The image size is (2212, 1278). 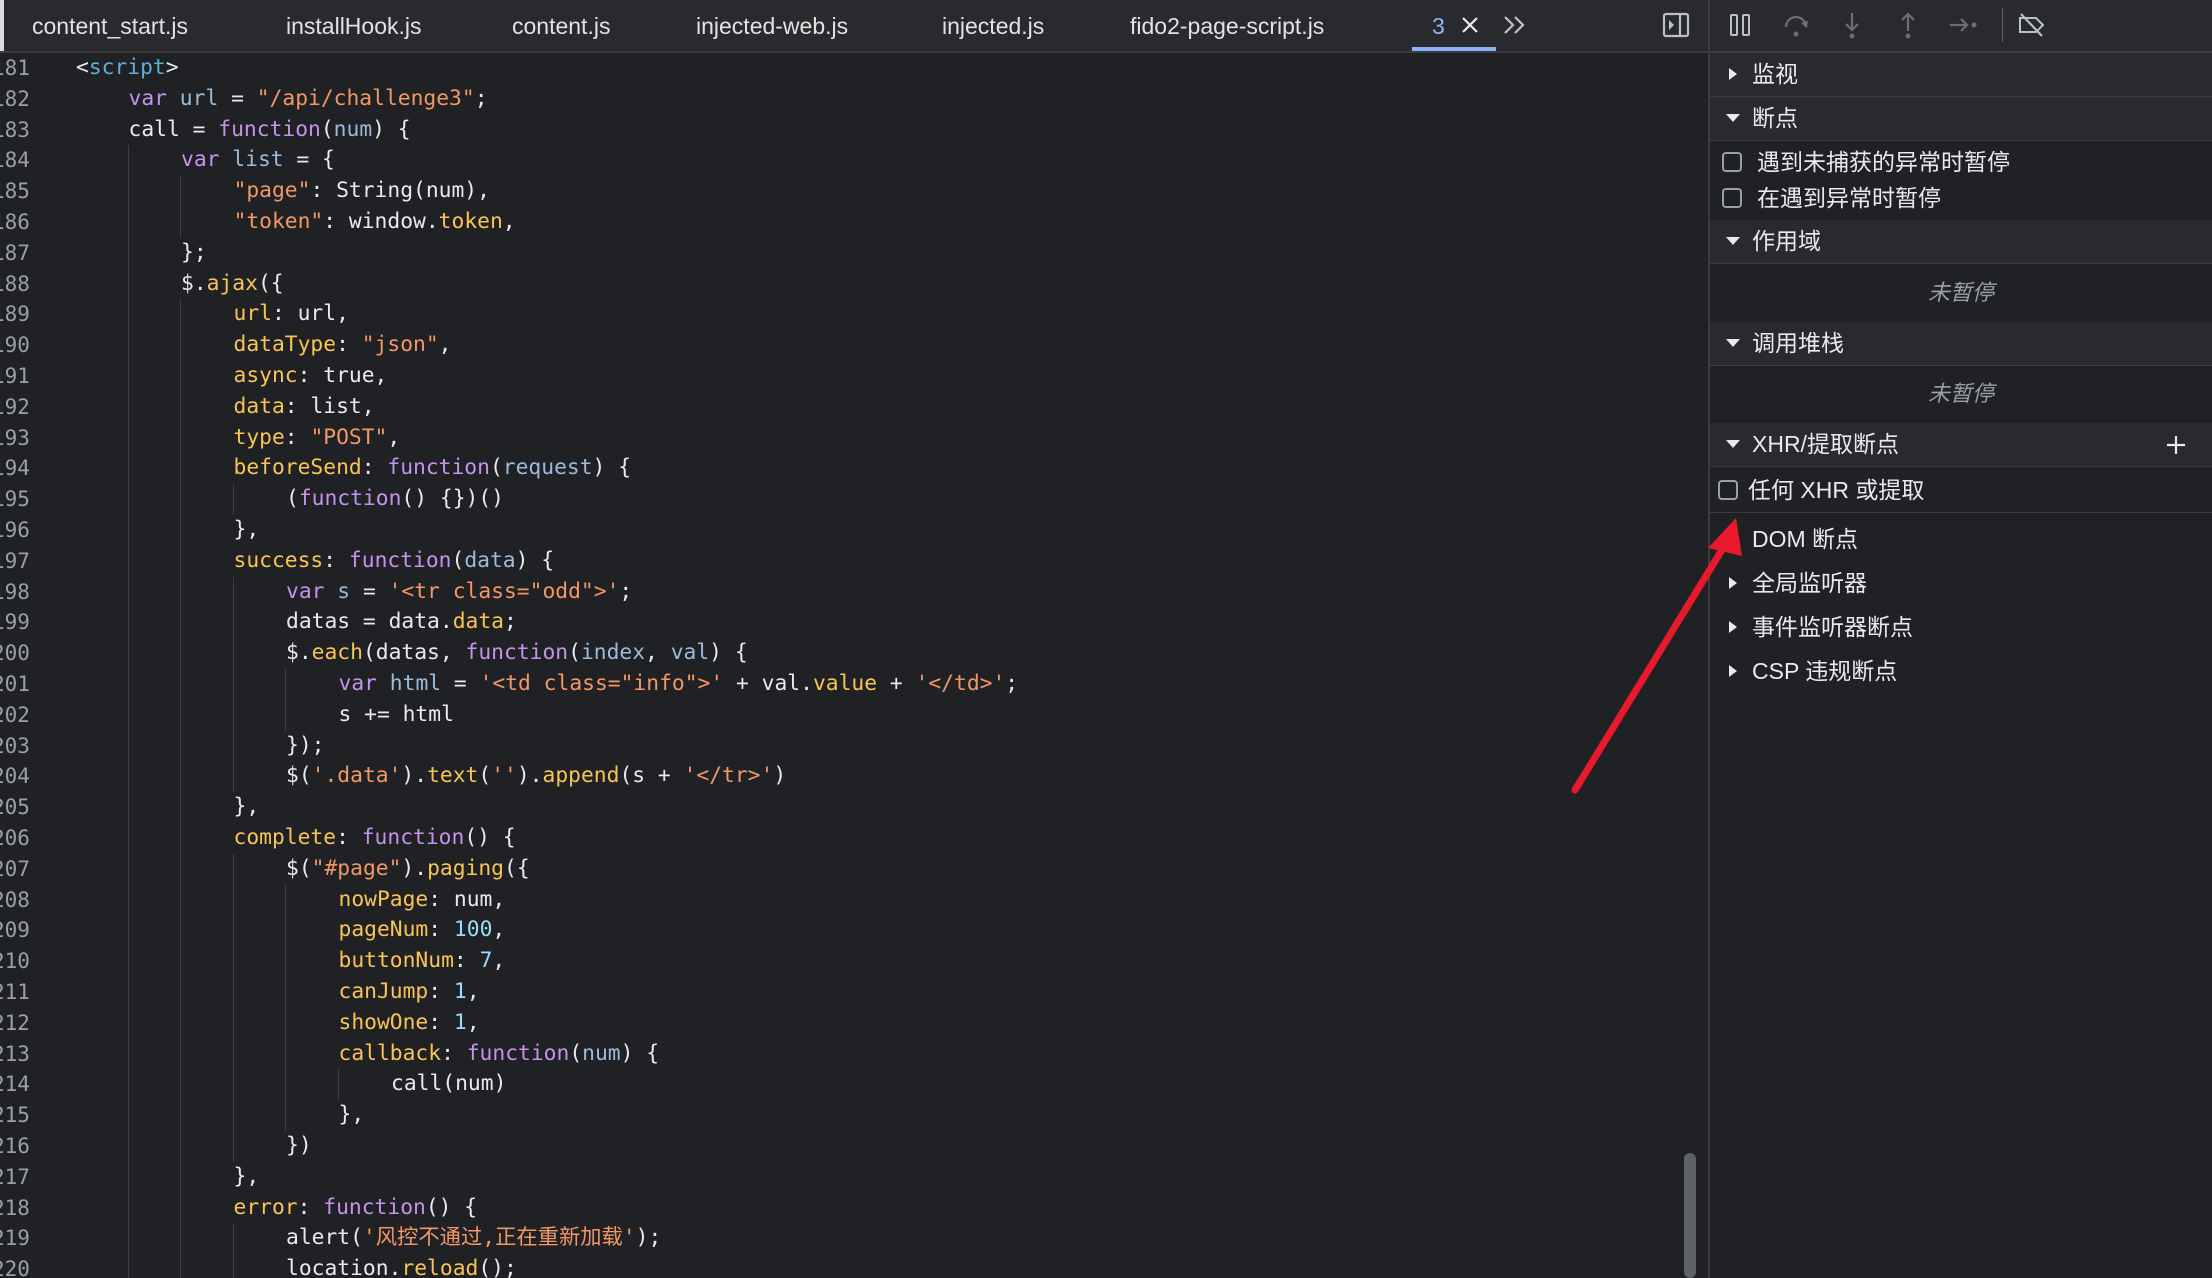 I want to click on code-token: function, so click(x=400, y=560).